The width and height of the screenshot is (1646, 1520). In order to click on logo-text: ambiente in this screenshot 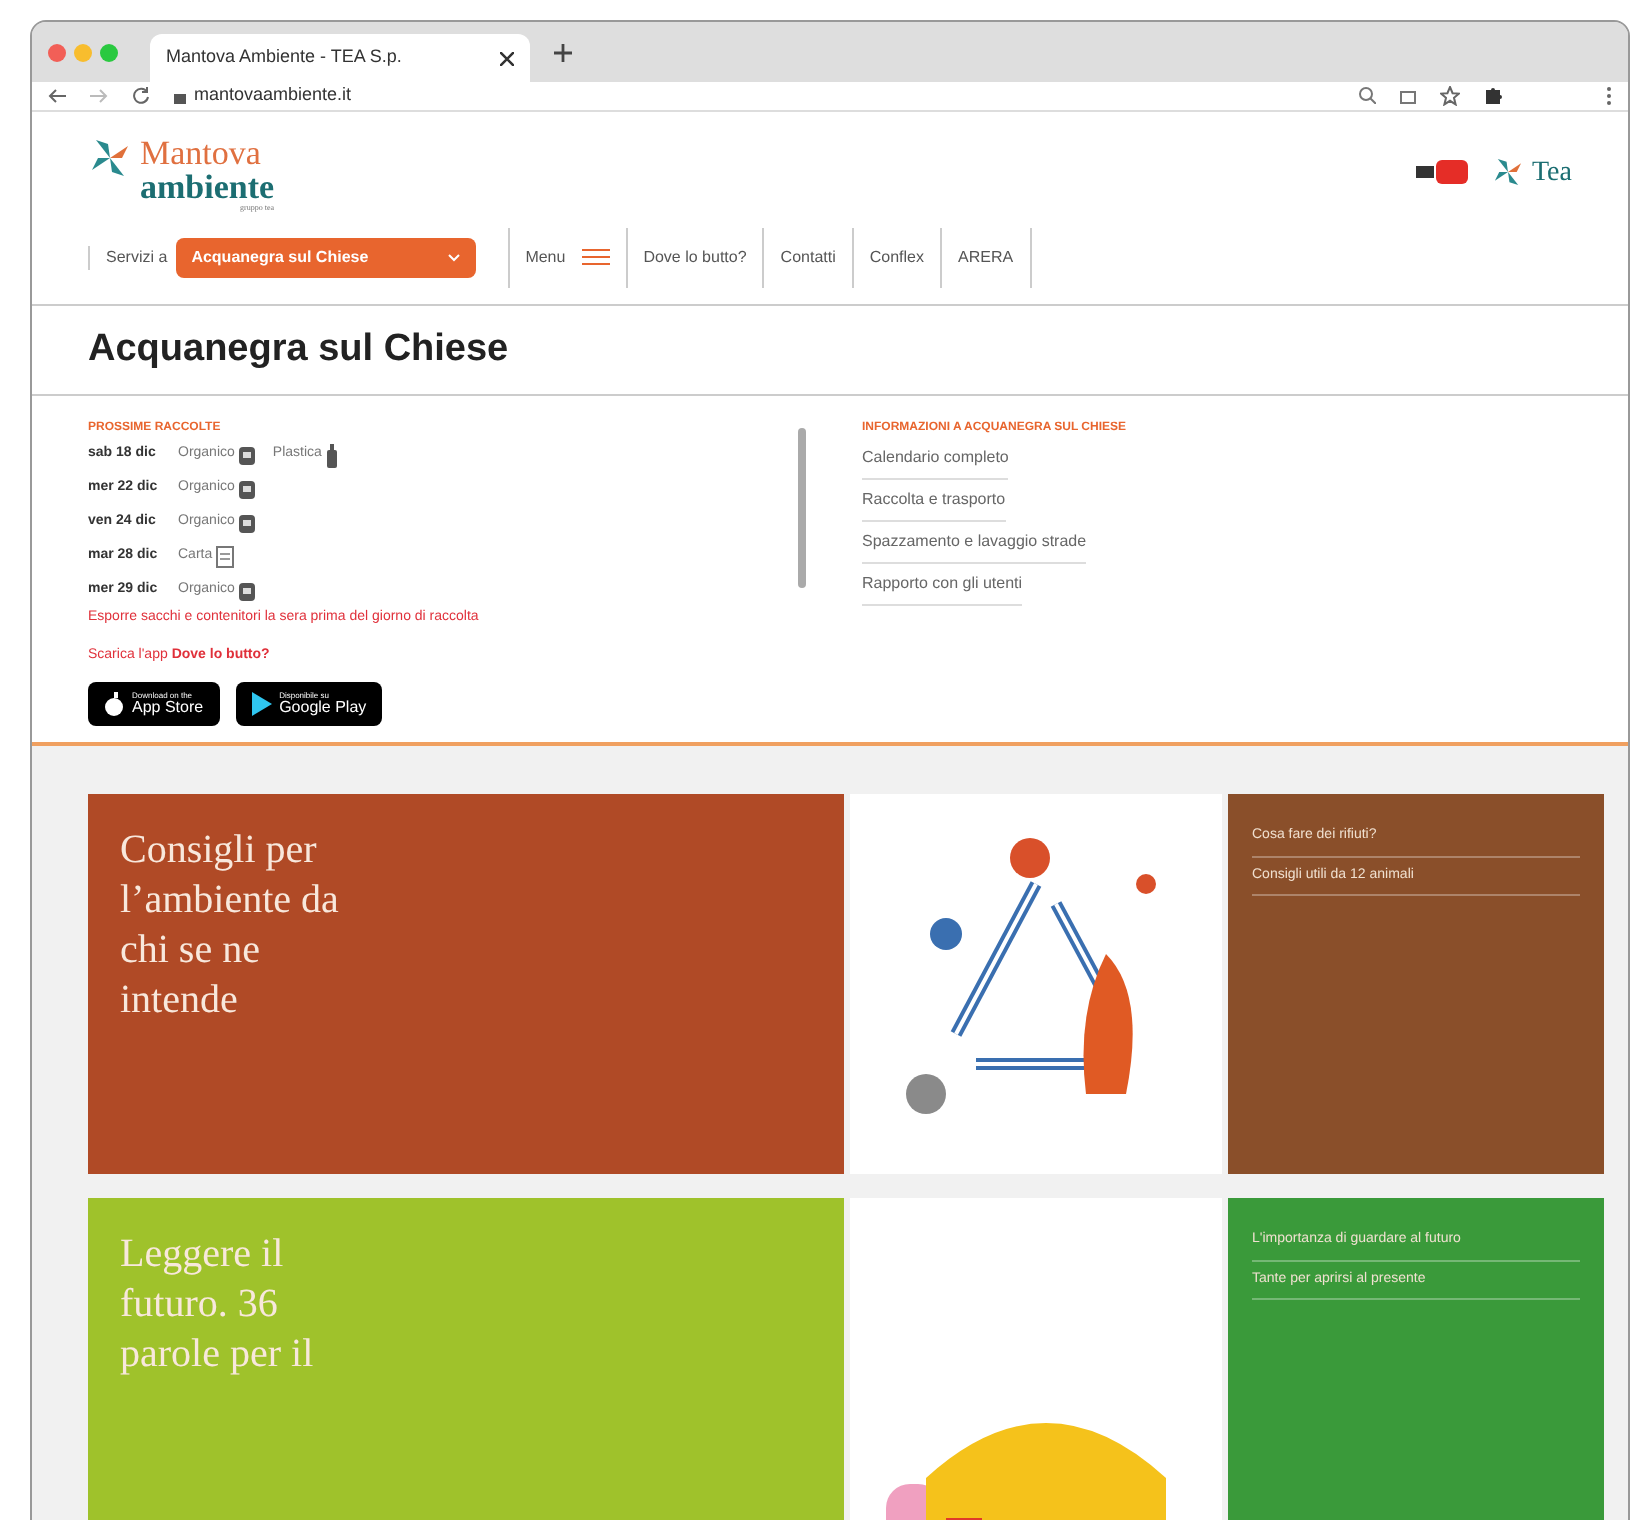, I will do `click(207, 186)`.